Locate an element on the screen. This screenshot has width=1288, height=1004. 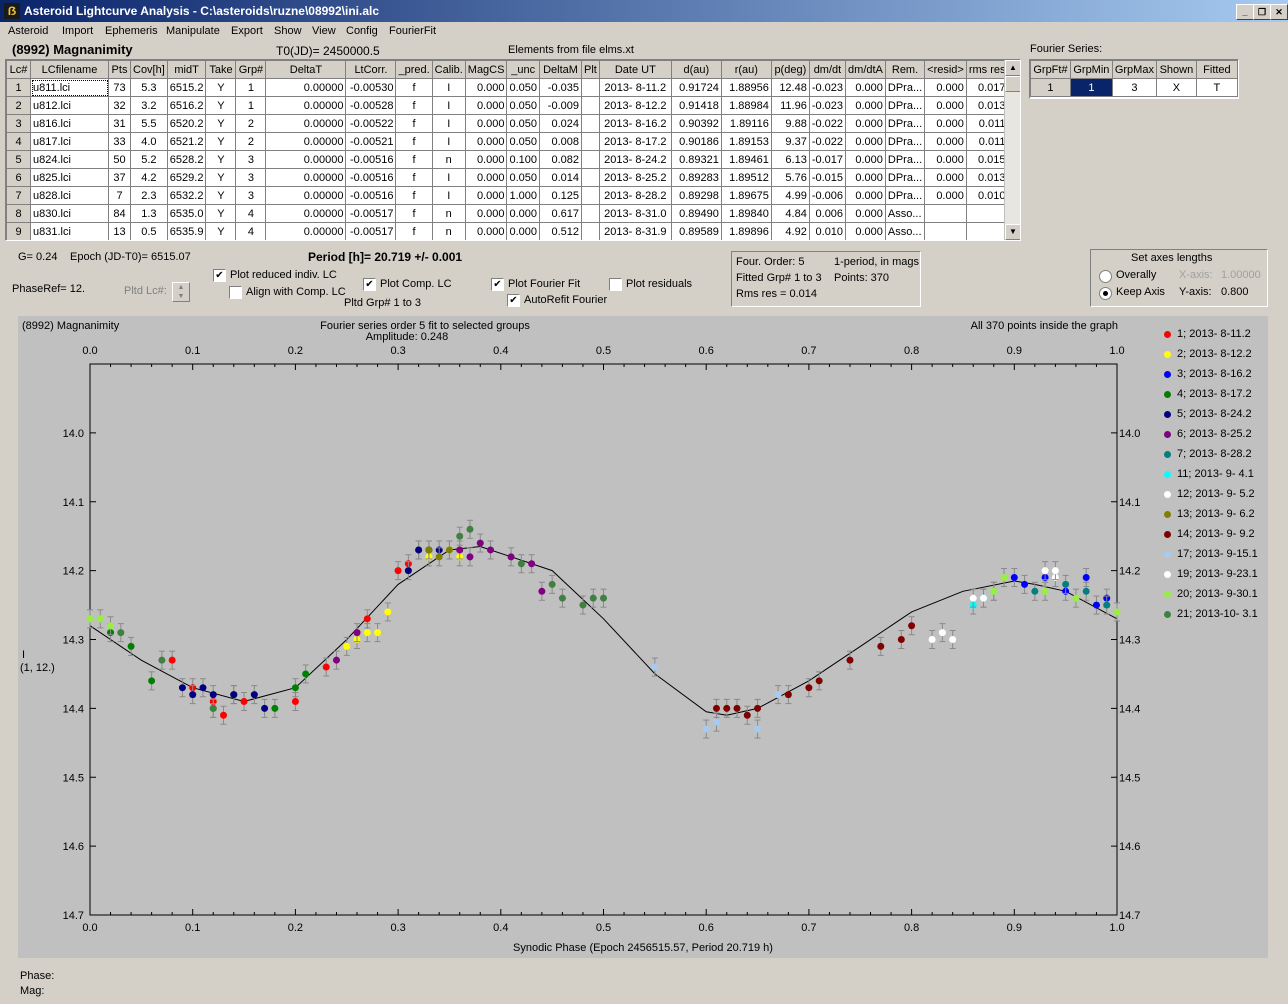
column-header: Cov[h] is located at coordinates (149, 69).